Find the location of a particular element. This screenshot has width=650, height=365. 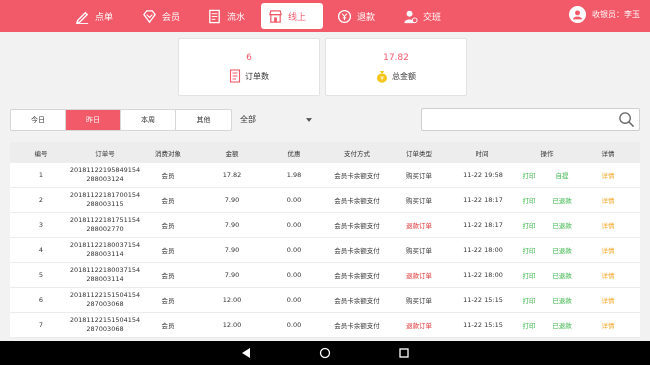

receipt-icon is located at coordinates (235, 76).